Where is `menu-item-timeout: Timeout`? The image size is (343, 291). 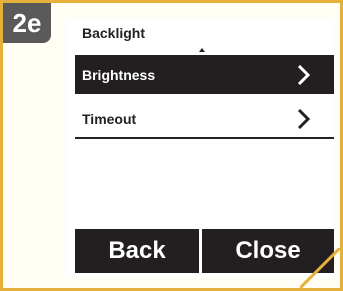
menu-item-timeout: Timeout is located at coordinates (204, 119).